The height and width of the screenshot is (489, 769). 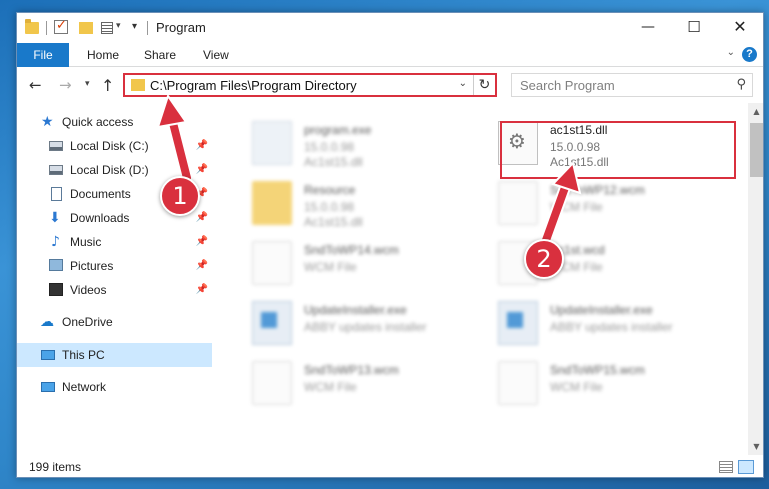 I want to click on sidebar-item-music: ♪ Music 📌, so click(x=114, y=242).